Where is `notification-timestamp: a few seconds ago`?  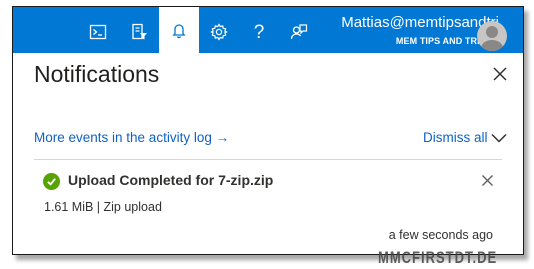
notification-timestamp: a few seconds ago is located at coordinates (440, 235).